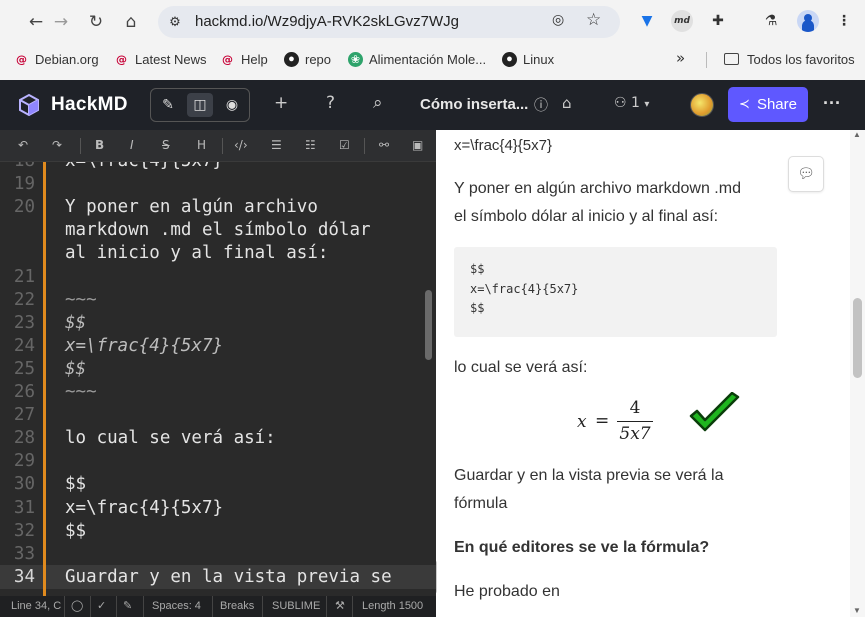 The width and height of the screenshot is (865, 617). Describe the element at coordinates (647, 21) in the screenshot. I see `vpn-extension-icon: ▼` at that location.